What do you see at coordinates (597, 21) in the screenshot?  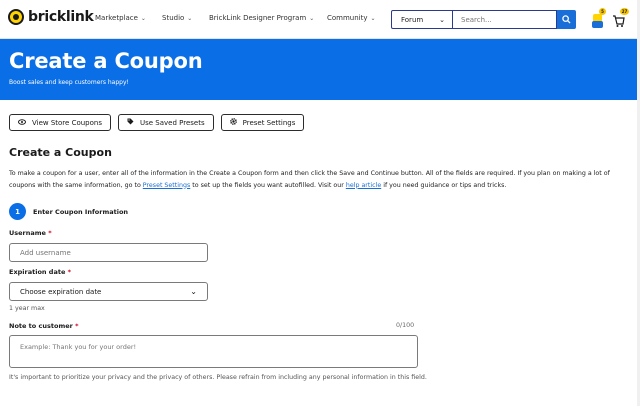 I see `avatar-icon` at bounding box center [597, 21].